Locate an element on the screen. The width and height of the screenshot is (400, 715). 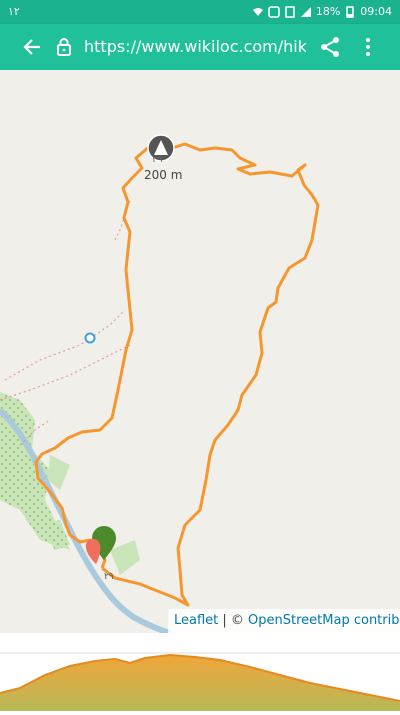
lock-icon is located at coordinates (64, 47).